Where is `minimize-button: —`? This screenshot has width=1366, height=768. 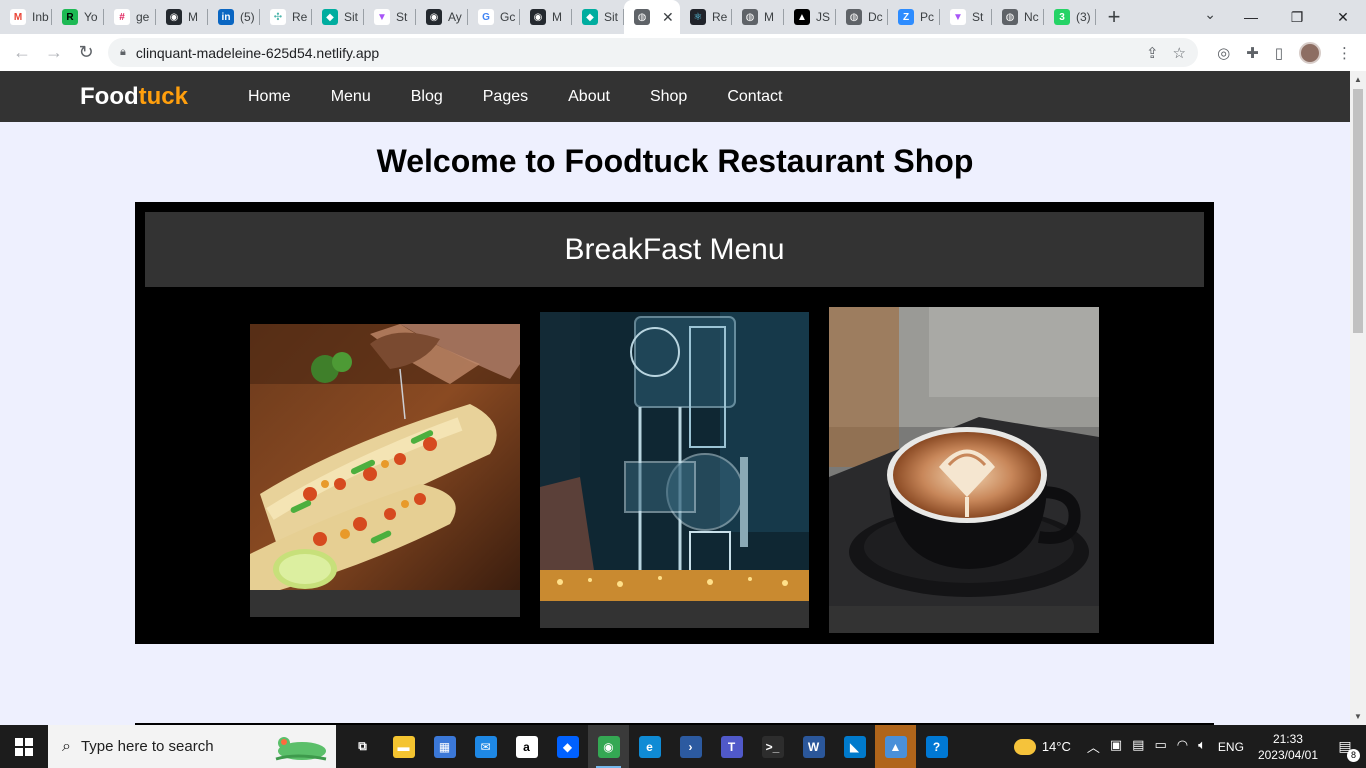
minimize-button: — is located at coordinates (1251, 17).